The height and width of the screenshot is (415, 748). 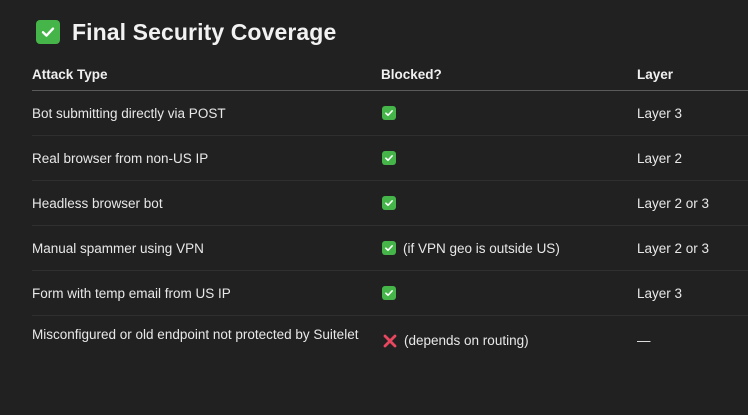 I want to click on blocked-cell: (if VPN geo is outside US), so click(x=509, y=248).